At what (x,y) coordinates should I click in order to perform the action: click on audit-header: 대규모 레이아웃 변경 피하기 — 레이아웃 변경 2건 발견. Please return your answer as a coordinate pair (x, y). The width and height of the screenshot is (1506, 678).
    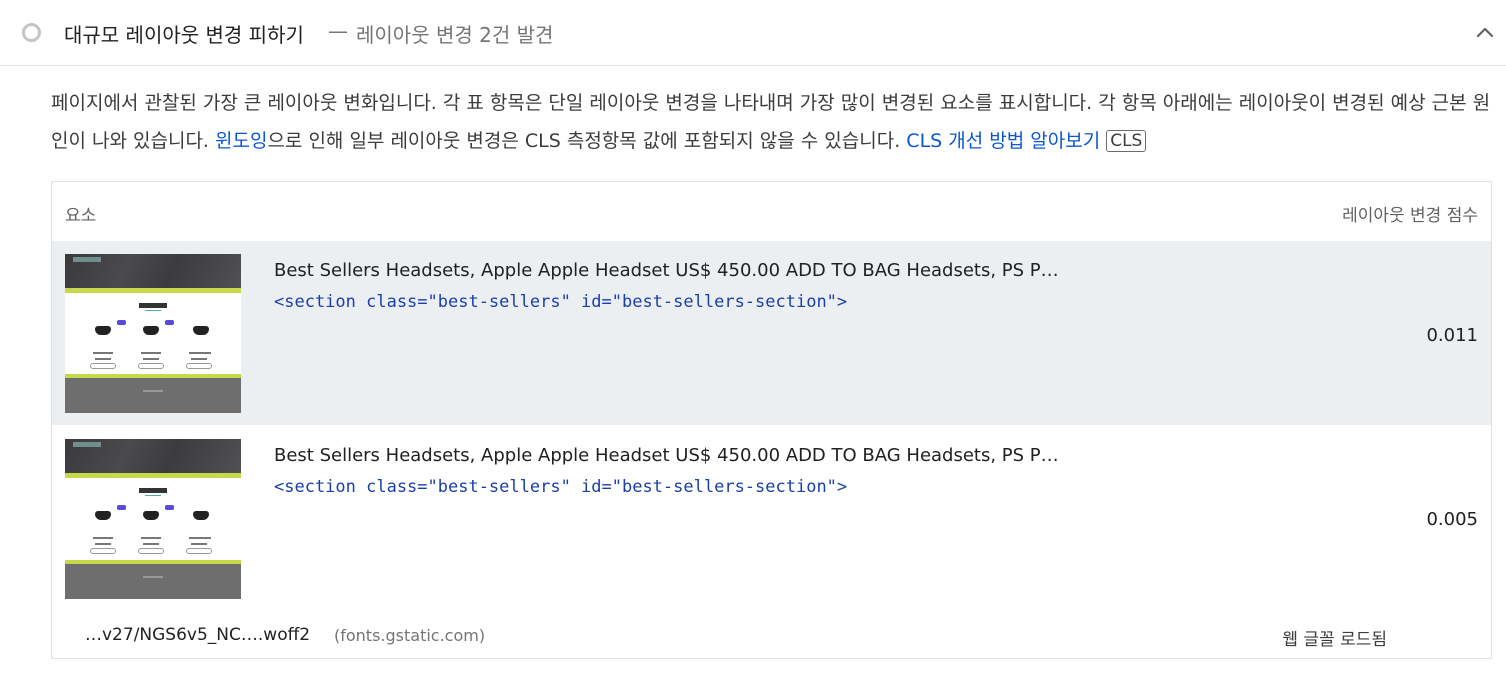
    Looking at the image, I should click on (753, 33).